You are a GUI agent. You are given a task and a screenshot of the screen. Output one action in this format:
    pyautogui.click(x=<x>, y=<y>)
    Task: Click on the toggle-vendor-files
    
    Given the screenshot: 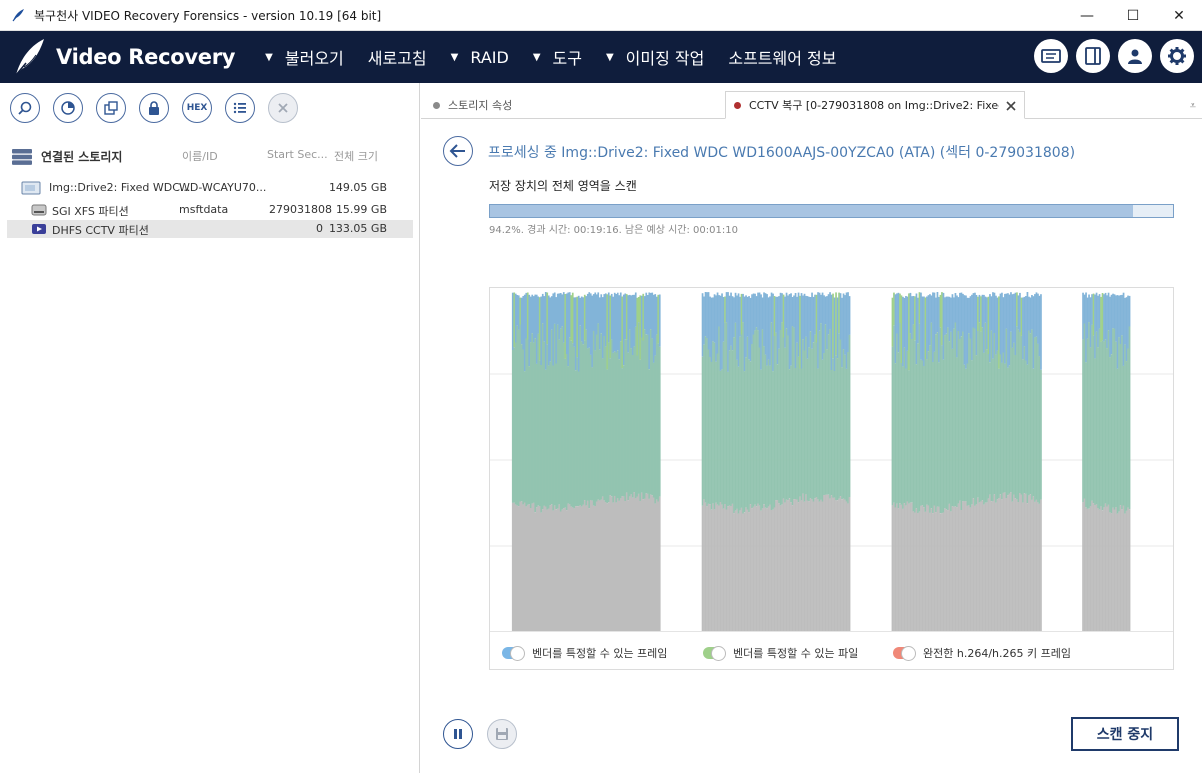 What is the action you would take?
    pyautogui.click(x=714, y=653)
    